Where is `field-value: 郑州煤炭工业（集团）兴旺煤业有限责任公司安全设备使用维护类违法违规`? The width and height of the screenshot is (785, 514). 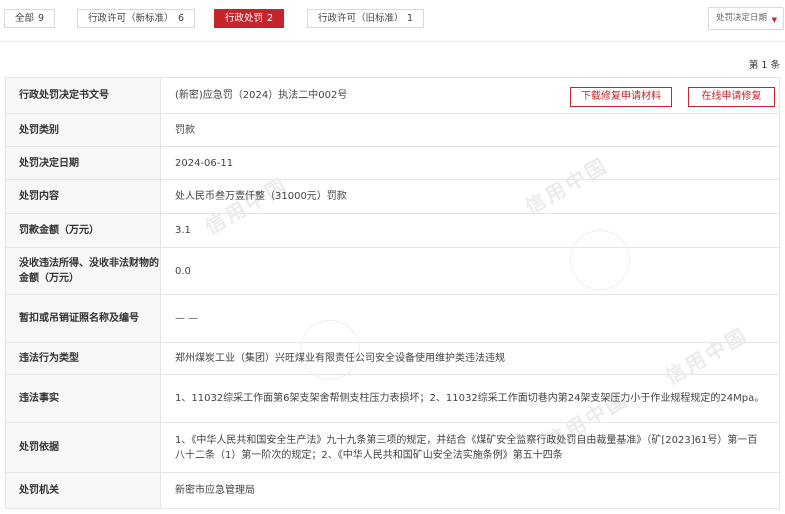
field-value: 郑州煤炭工业（集团）兴旺煤业有限责任公司安全设备使用维护类违法违规 is located at coordinates (340, 358).